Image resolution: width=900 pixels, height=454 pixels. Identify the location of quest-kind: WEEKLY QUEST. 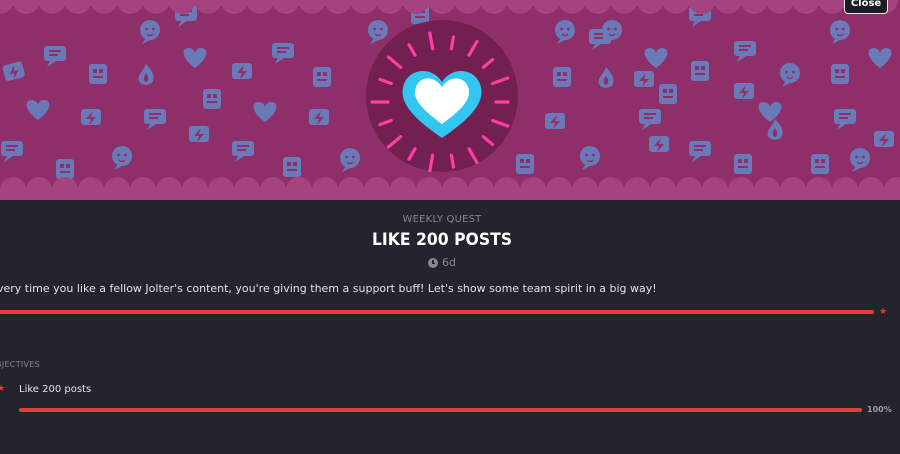
(442, 219).